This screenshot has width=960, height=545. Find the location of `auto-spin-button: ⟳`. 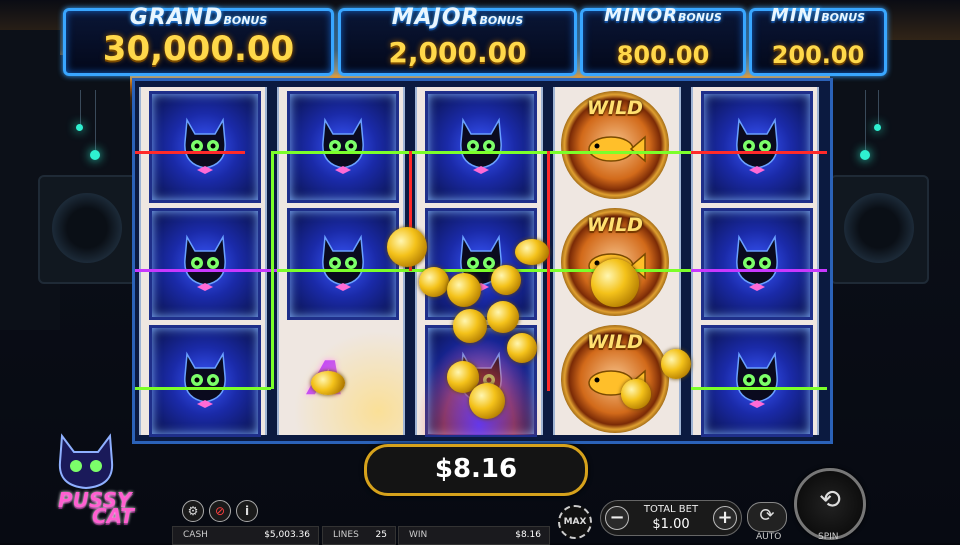

auto-spin-button: ⟳ is located at coordinates (767, 517).